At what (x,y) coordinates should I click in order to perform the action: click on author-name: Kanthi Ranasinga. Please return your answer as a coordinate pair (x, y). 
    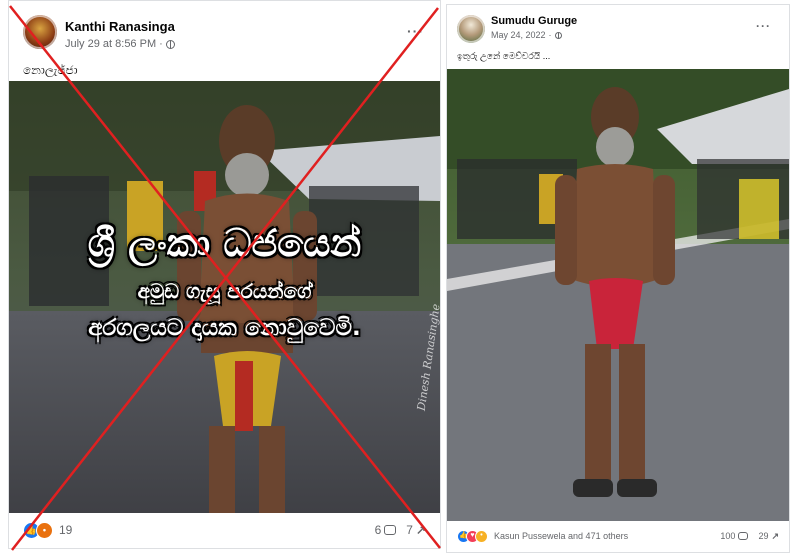
    Looking at the image, I should click on (120, 26).